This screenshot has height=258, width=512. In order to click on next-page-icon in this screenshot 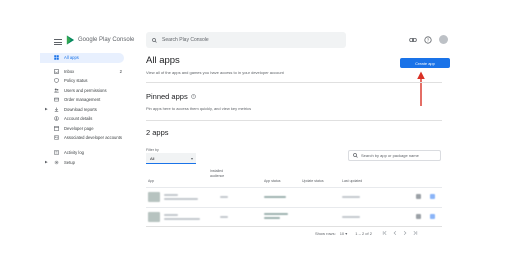, I will do `click(405, 233)`.